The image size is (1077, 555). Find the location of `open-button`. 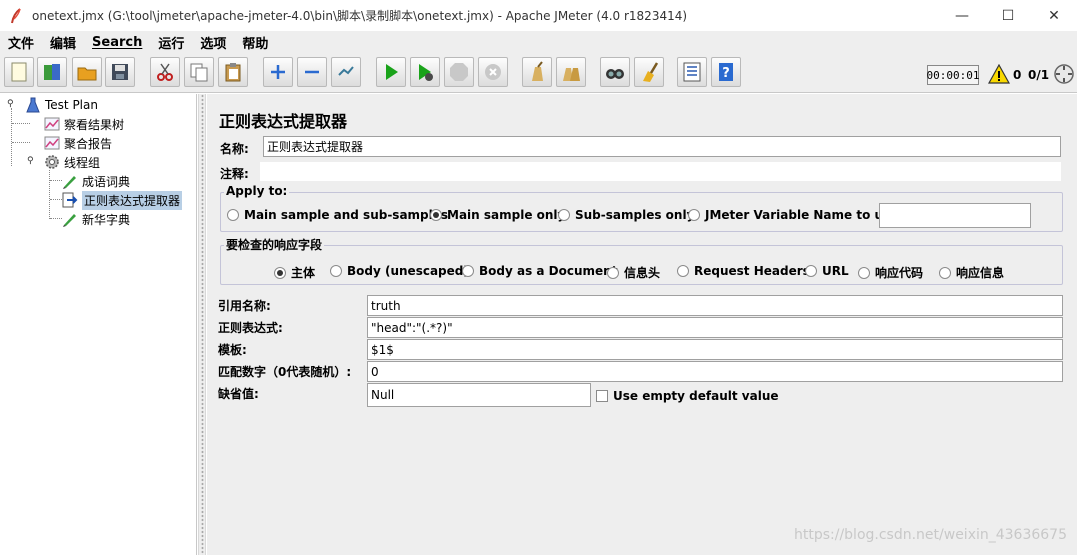

open-button is located at coordinates (87, 72).